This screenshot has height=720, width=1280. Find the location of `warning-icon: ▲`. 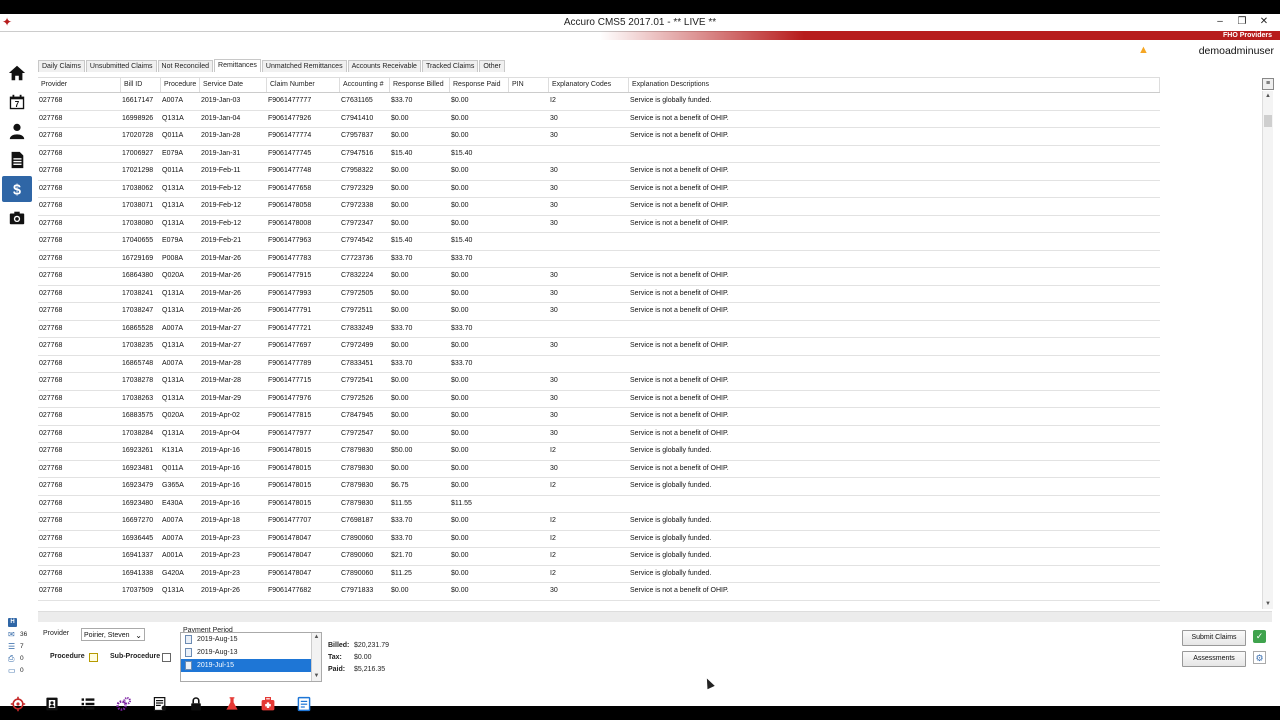

warning-icon: ▲ is located at coordinates (1143, 50).